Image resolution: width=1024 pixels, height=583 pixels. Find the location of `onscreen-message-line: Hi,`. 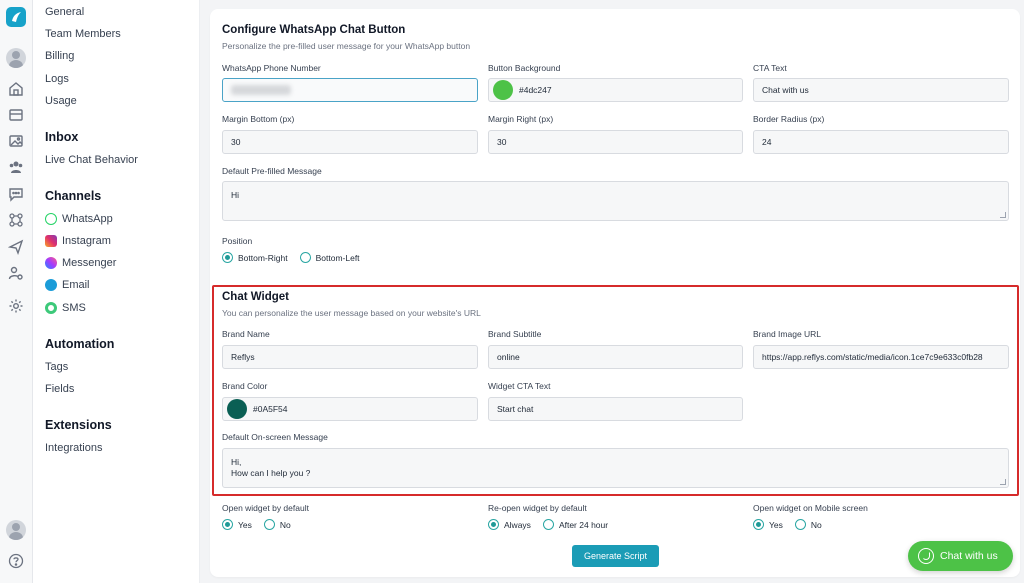

onscreen-message-line: Hi, is located at coordinates (236, 462).